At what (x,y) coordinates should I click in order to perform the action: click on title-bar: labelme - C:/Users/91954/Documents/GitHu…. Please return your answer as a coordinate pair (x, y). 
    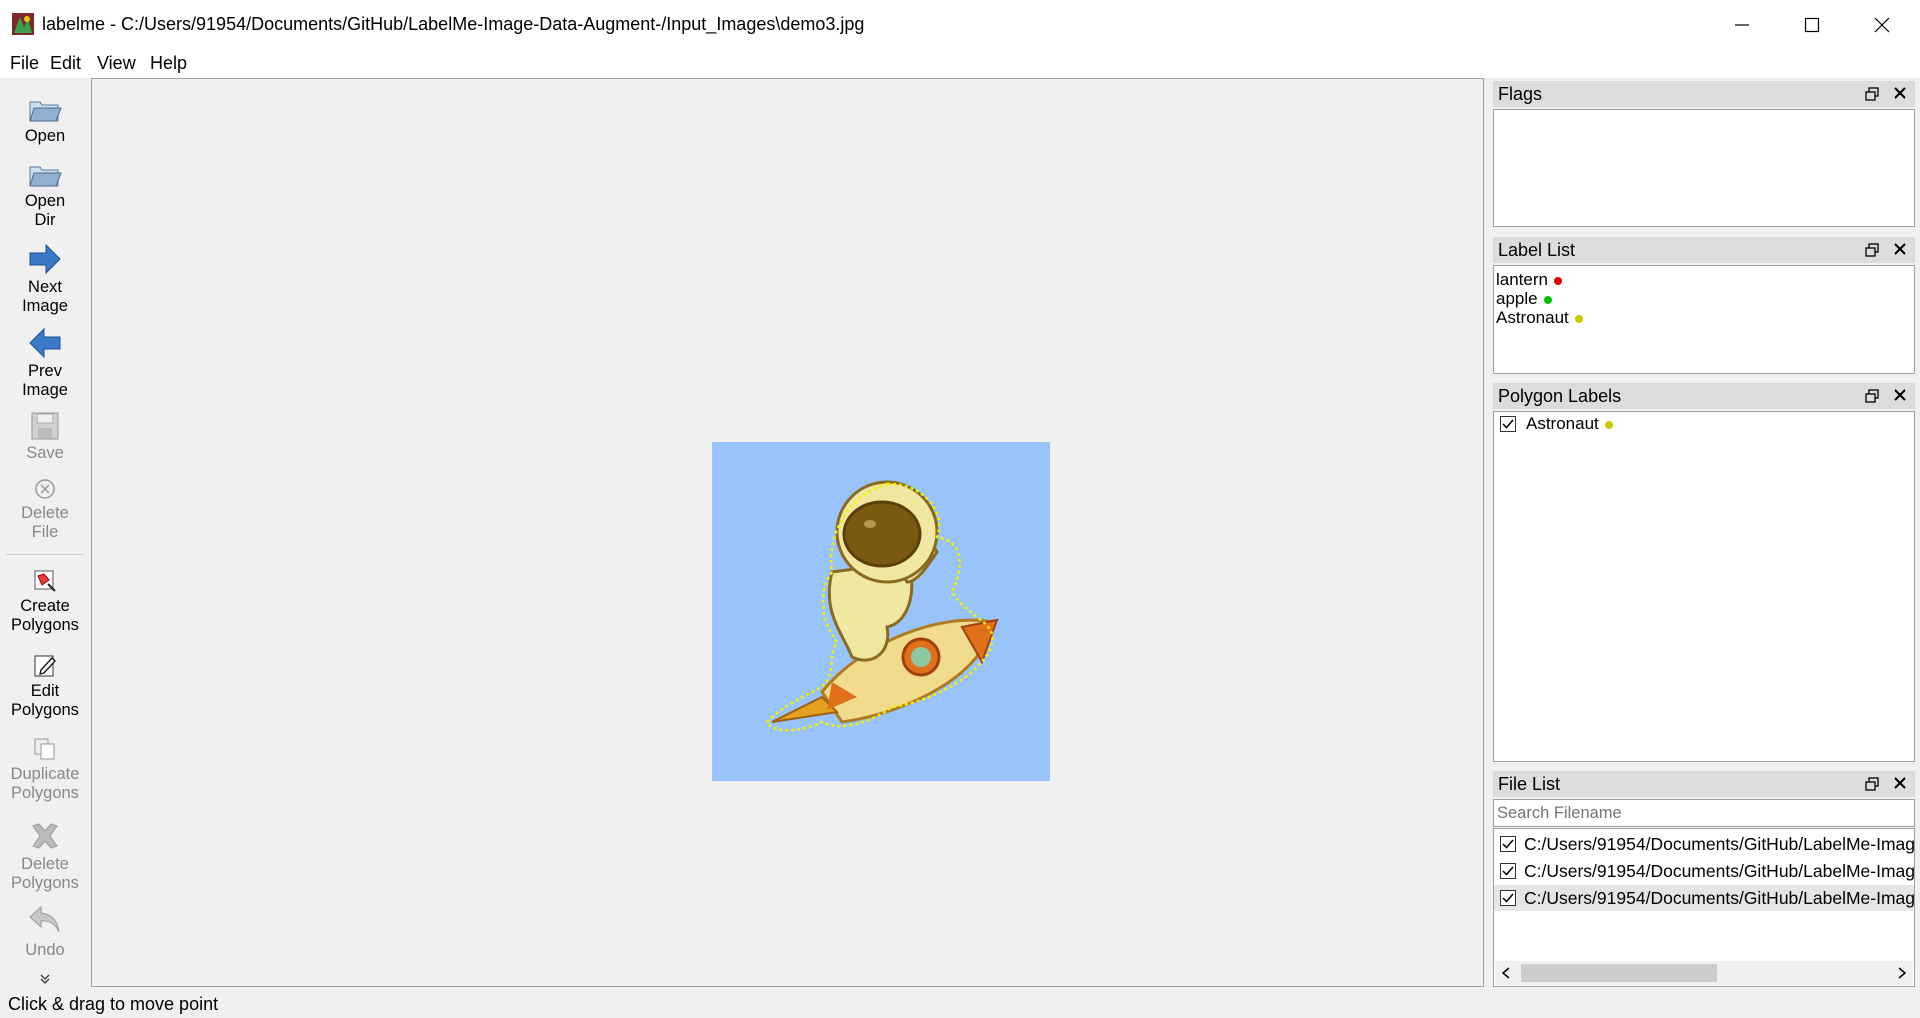
    Looking at the image, I should click on (960, 24).